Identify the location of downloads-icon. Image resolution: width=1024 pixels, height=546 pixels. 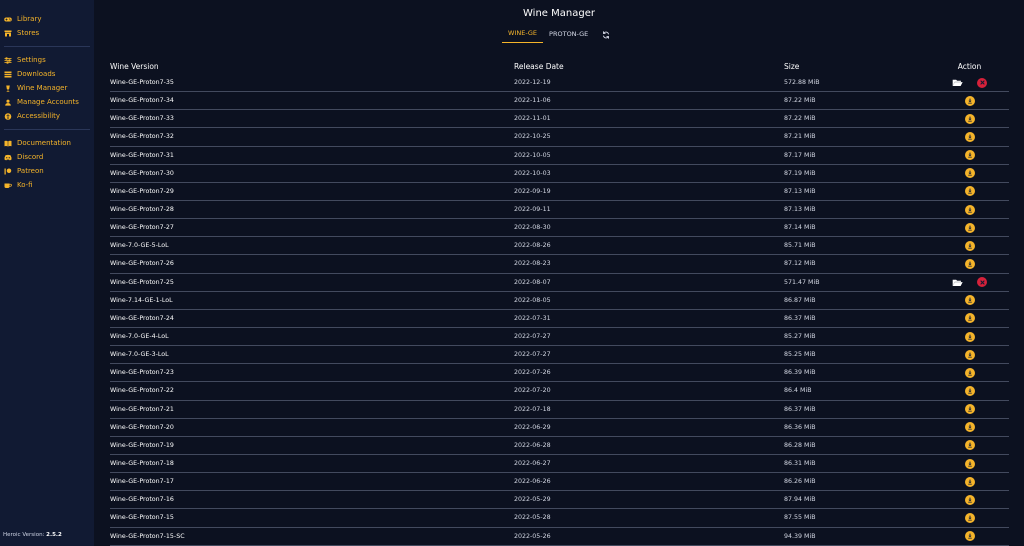
(8, 74).